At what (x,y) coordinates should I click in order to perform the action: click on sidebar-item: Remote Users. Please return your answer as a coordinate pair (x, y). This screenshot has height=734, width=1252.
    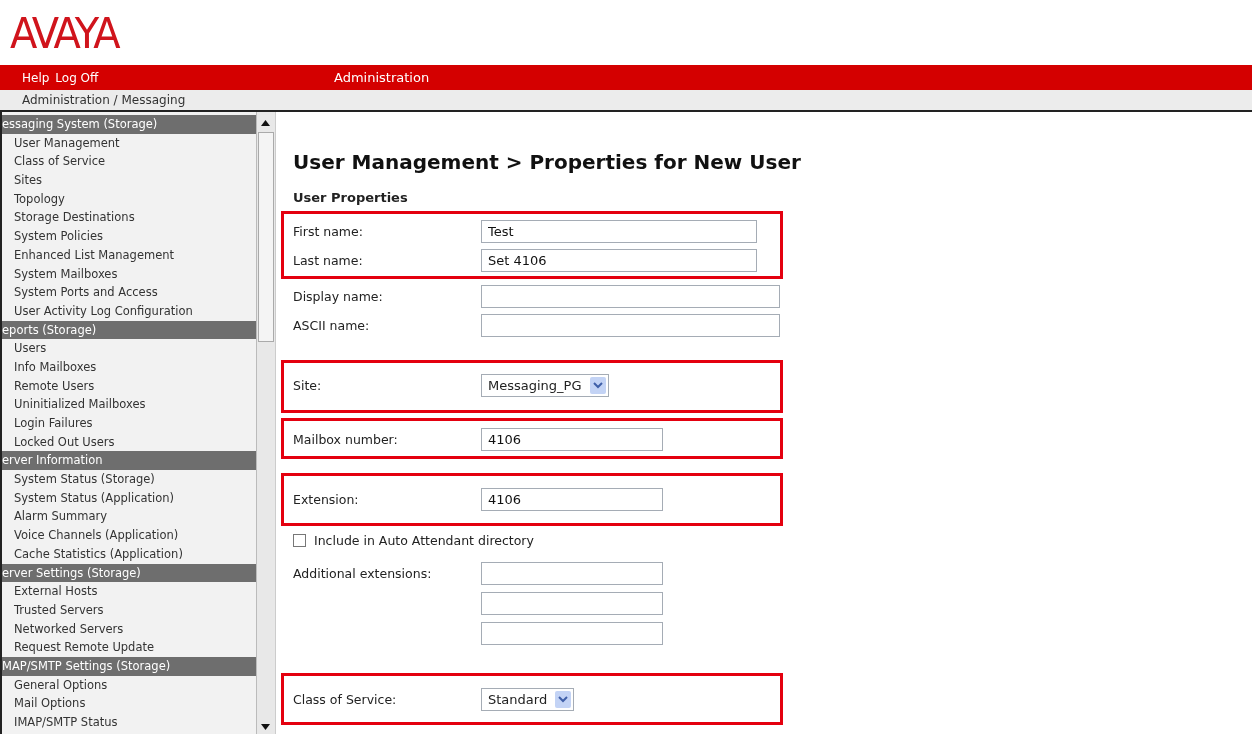
    Looking at the image, I should click on (129, 386).